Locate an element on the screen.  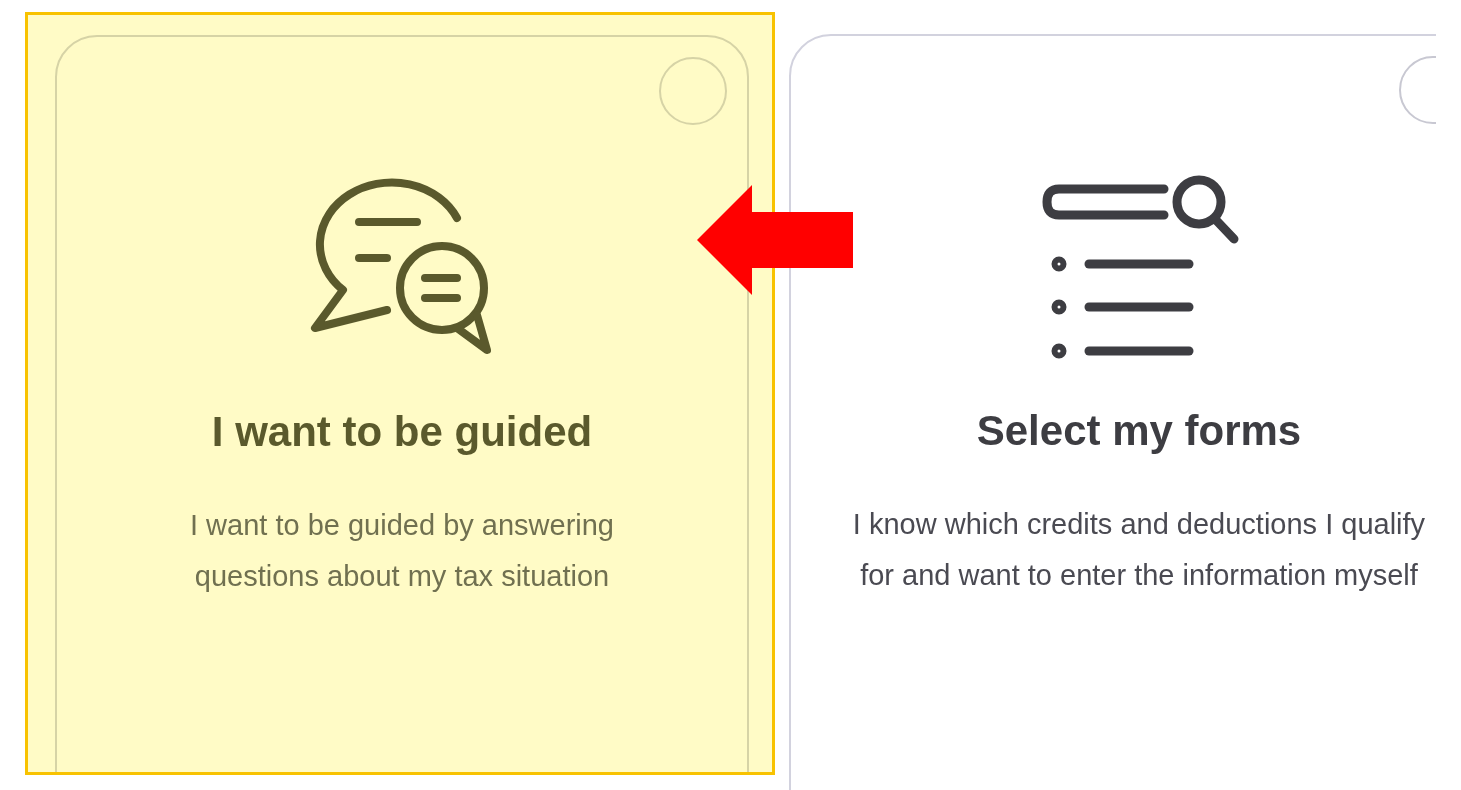
option-description: I want to be guided by answering questions about my tax situation is located at coordinates (402, 551).